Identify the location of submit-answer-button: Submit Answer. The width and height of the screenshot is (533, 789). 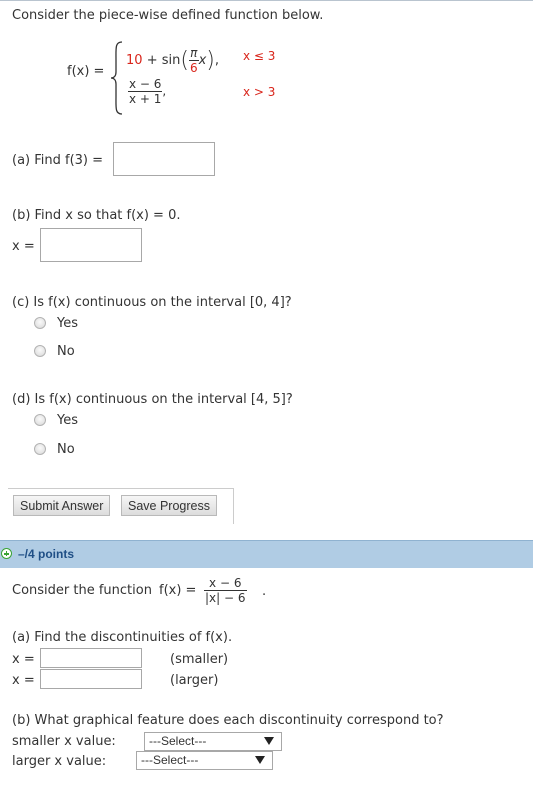
(62, 505).